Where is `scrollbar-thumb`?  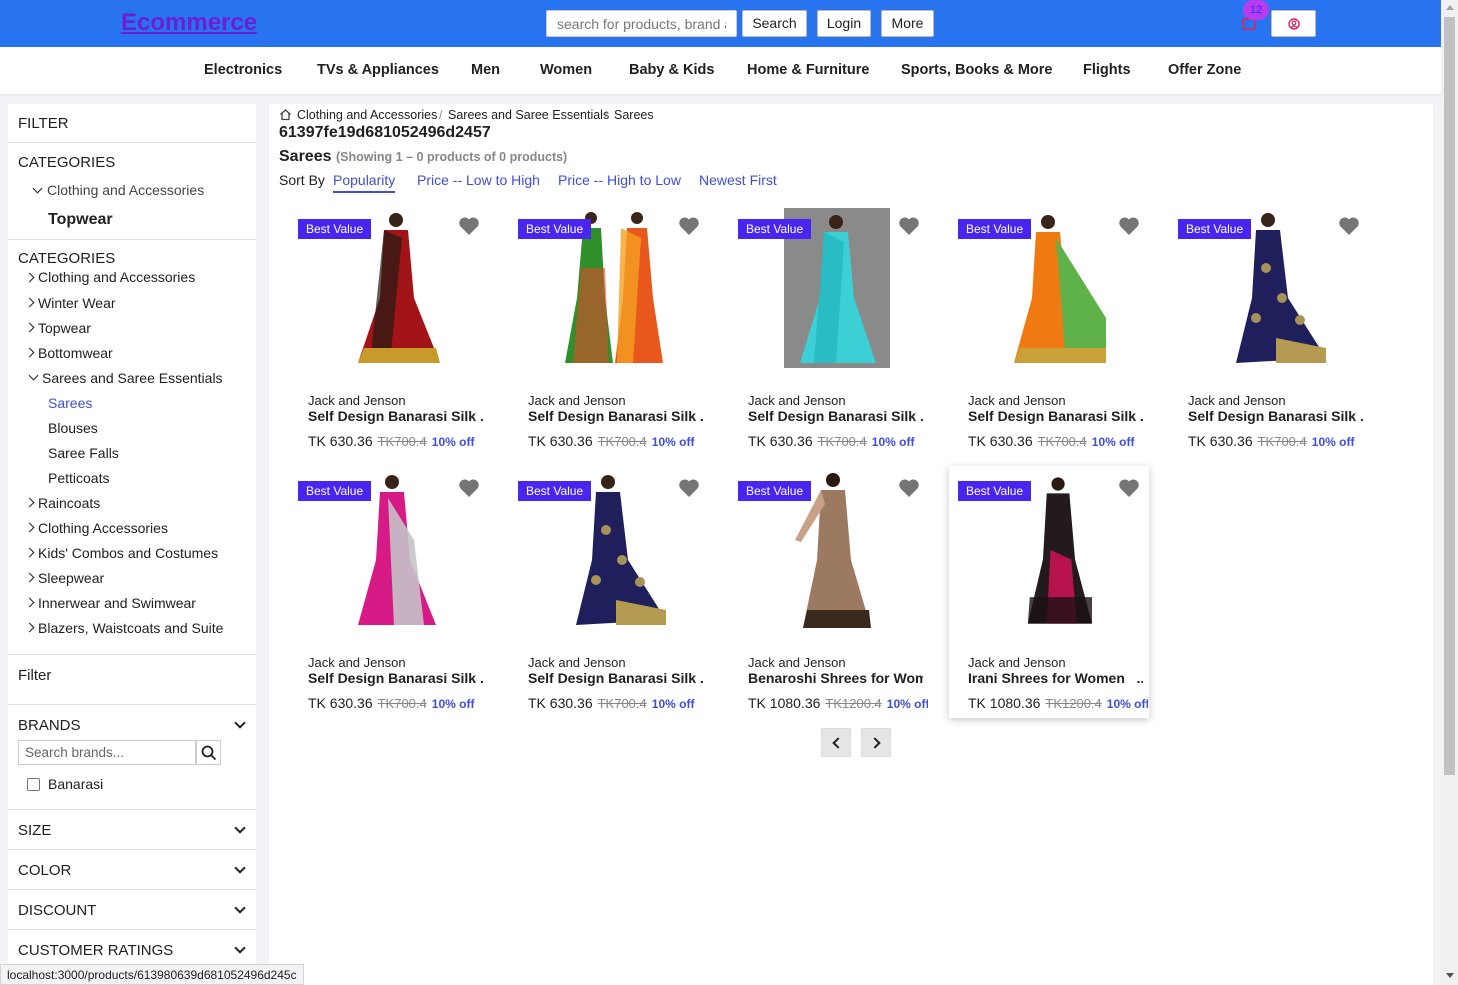 scrollbar-thumb is located at coordinates (1449, 396).